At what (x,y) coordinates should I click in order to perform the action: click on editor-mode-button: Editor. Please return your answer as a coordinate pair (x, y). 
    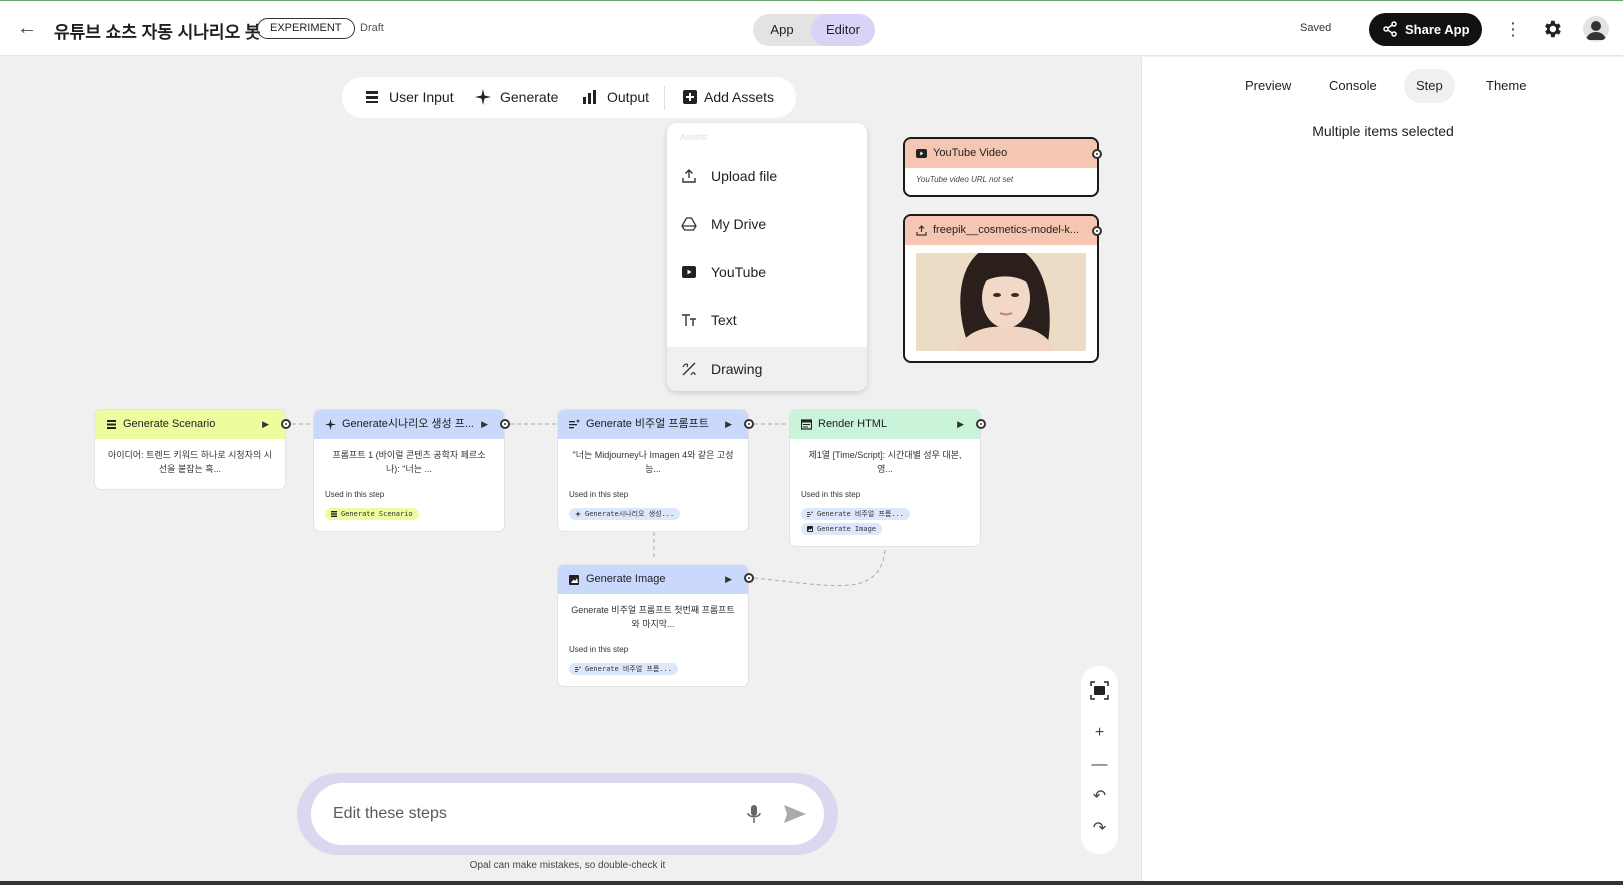
    Looking at the image, I should click on (843, 30).